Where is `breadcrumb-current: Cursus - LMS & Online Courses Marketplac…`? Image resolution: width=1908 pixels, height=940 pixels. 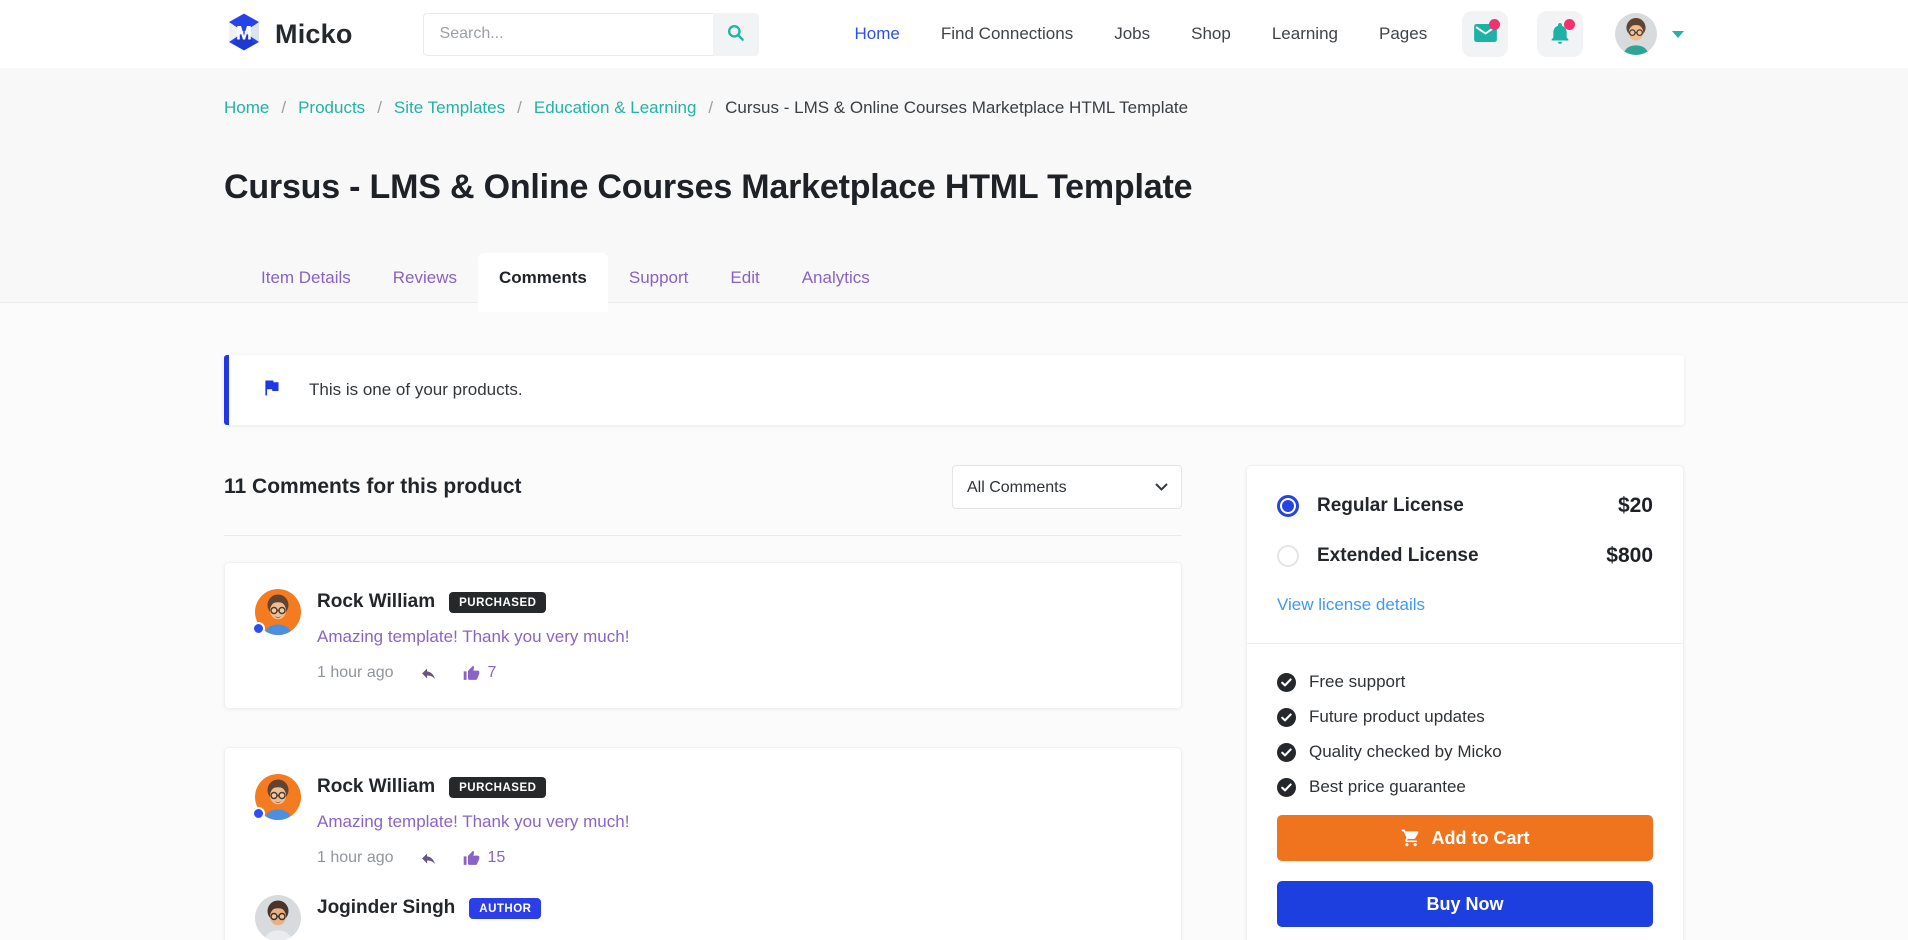
breadcrumb-current: Cursus - LMS & Online Courses Marketplac… is located at coordinates (957, 107).